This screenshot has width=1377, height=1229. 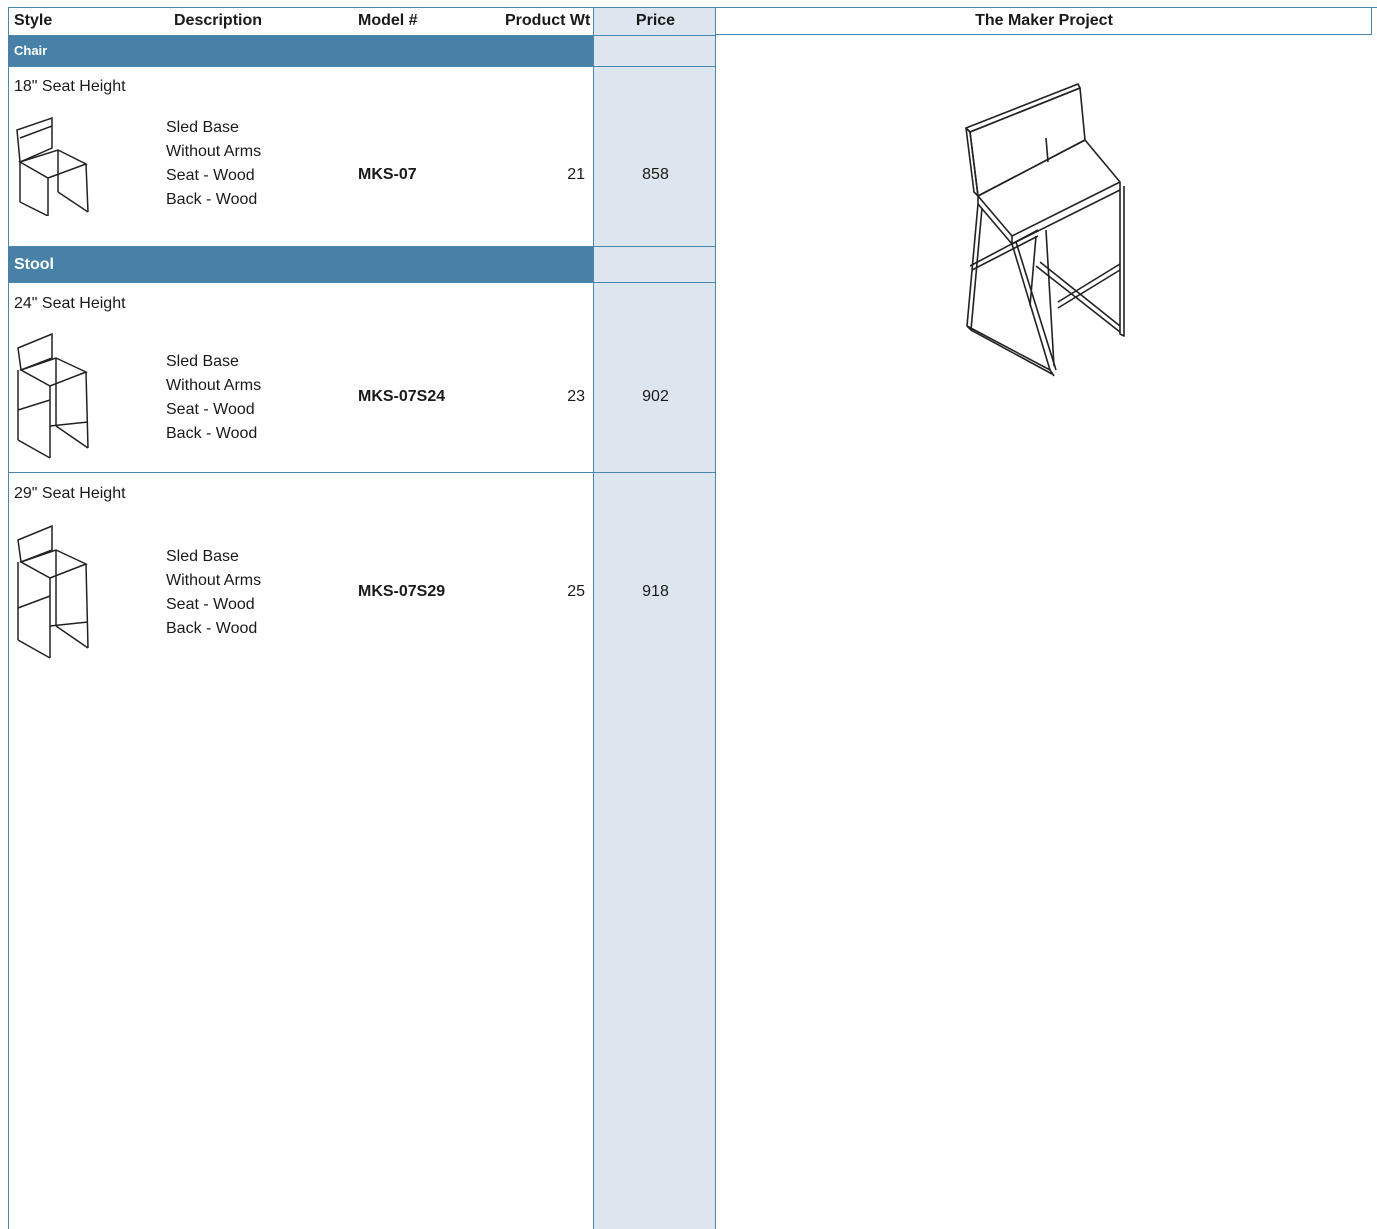 What do you see at coordinates (8, 618) in the screenshot?
I see `table-left-border` at bounding box center [8, 618].